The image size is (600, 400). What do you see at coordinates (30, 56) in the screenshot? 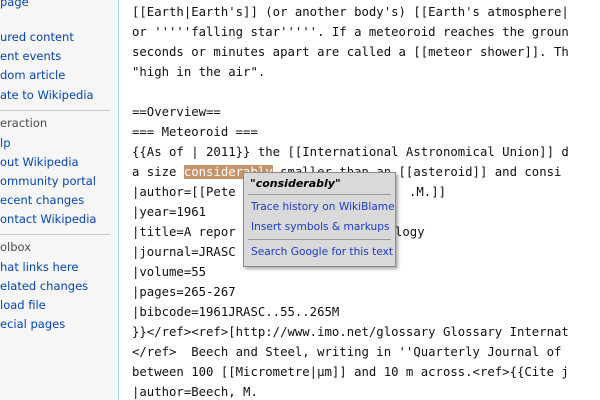
I see `sidebar-link-current-events: ent events` at bounding box center [30, 56].